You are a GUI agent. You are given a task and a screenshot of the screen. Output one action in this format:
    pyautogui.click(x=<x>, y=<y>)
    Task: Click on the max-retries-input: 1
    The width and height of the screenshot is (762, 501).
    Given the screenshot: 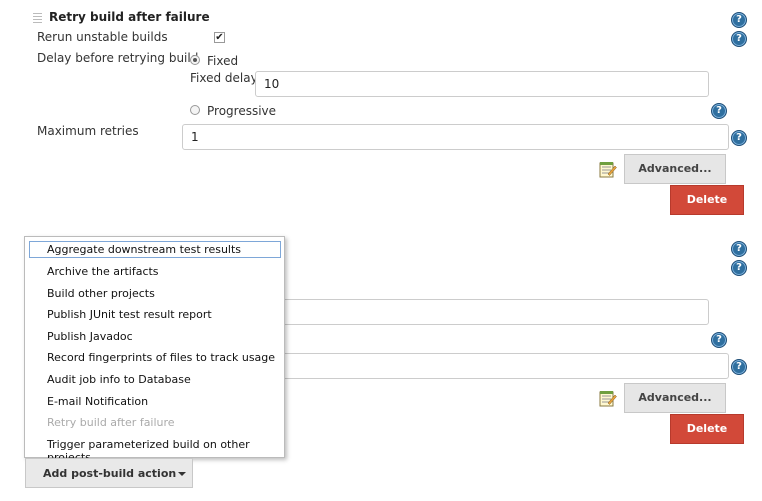 What is the action you would take?
    pyautogui.click(x=455, y=137)
    